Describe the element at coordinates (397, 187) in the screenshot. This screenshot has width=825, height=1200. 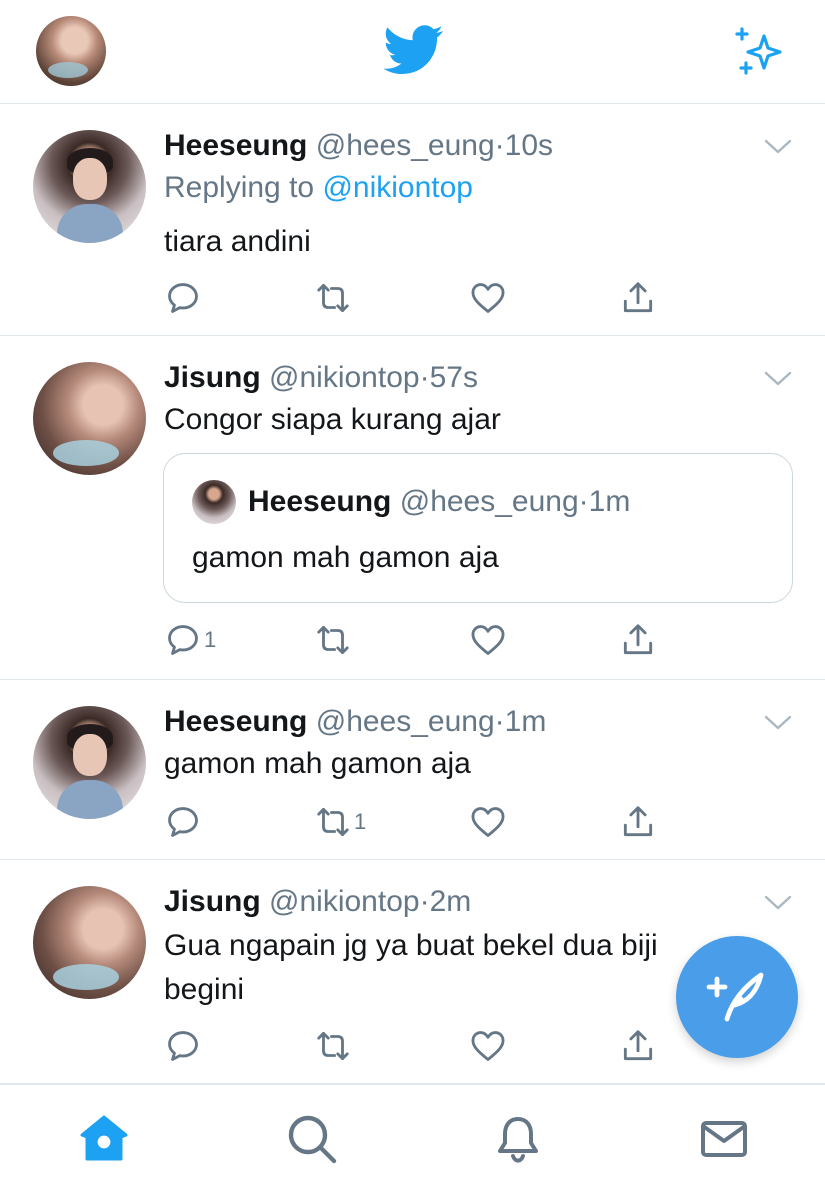
I see `mention-link: @nikiontop` at that location.